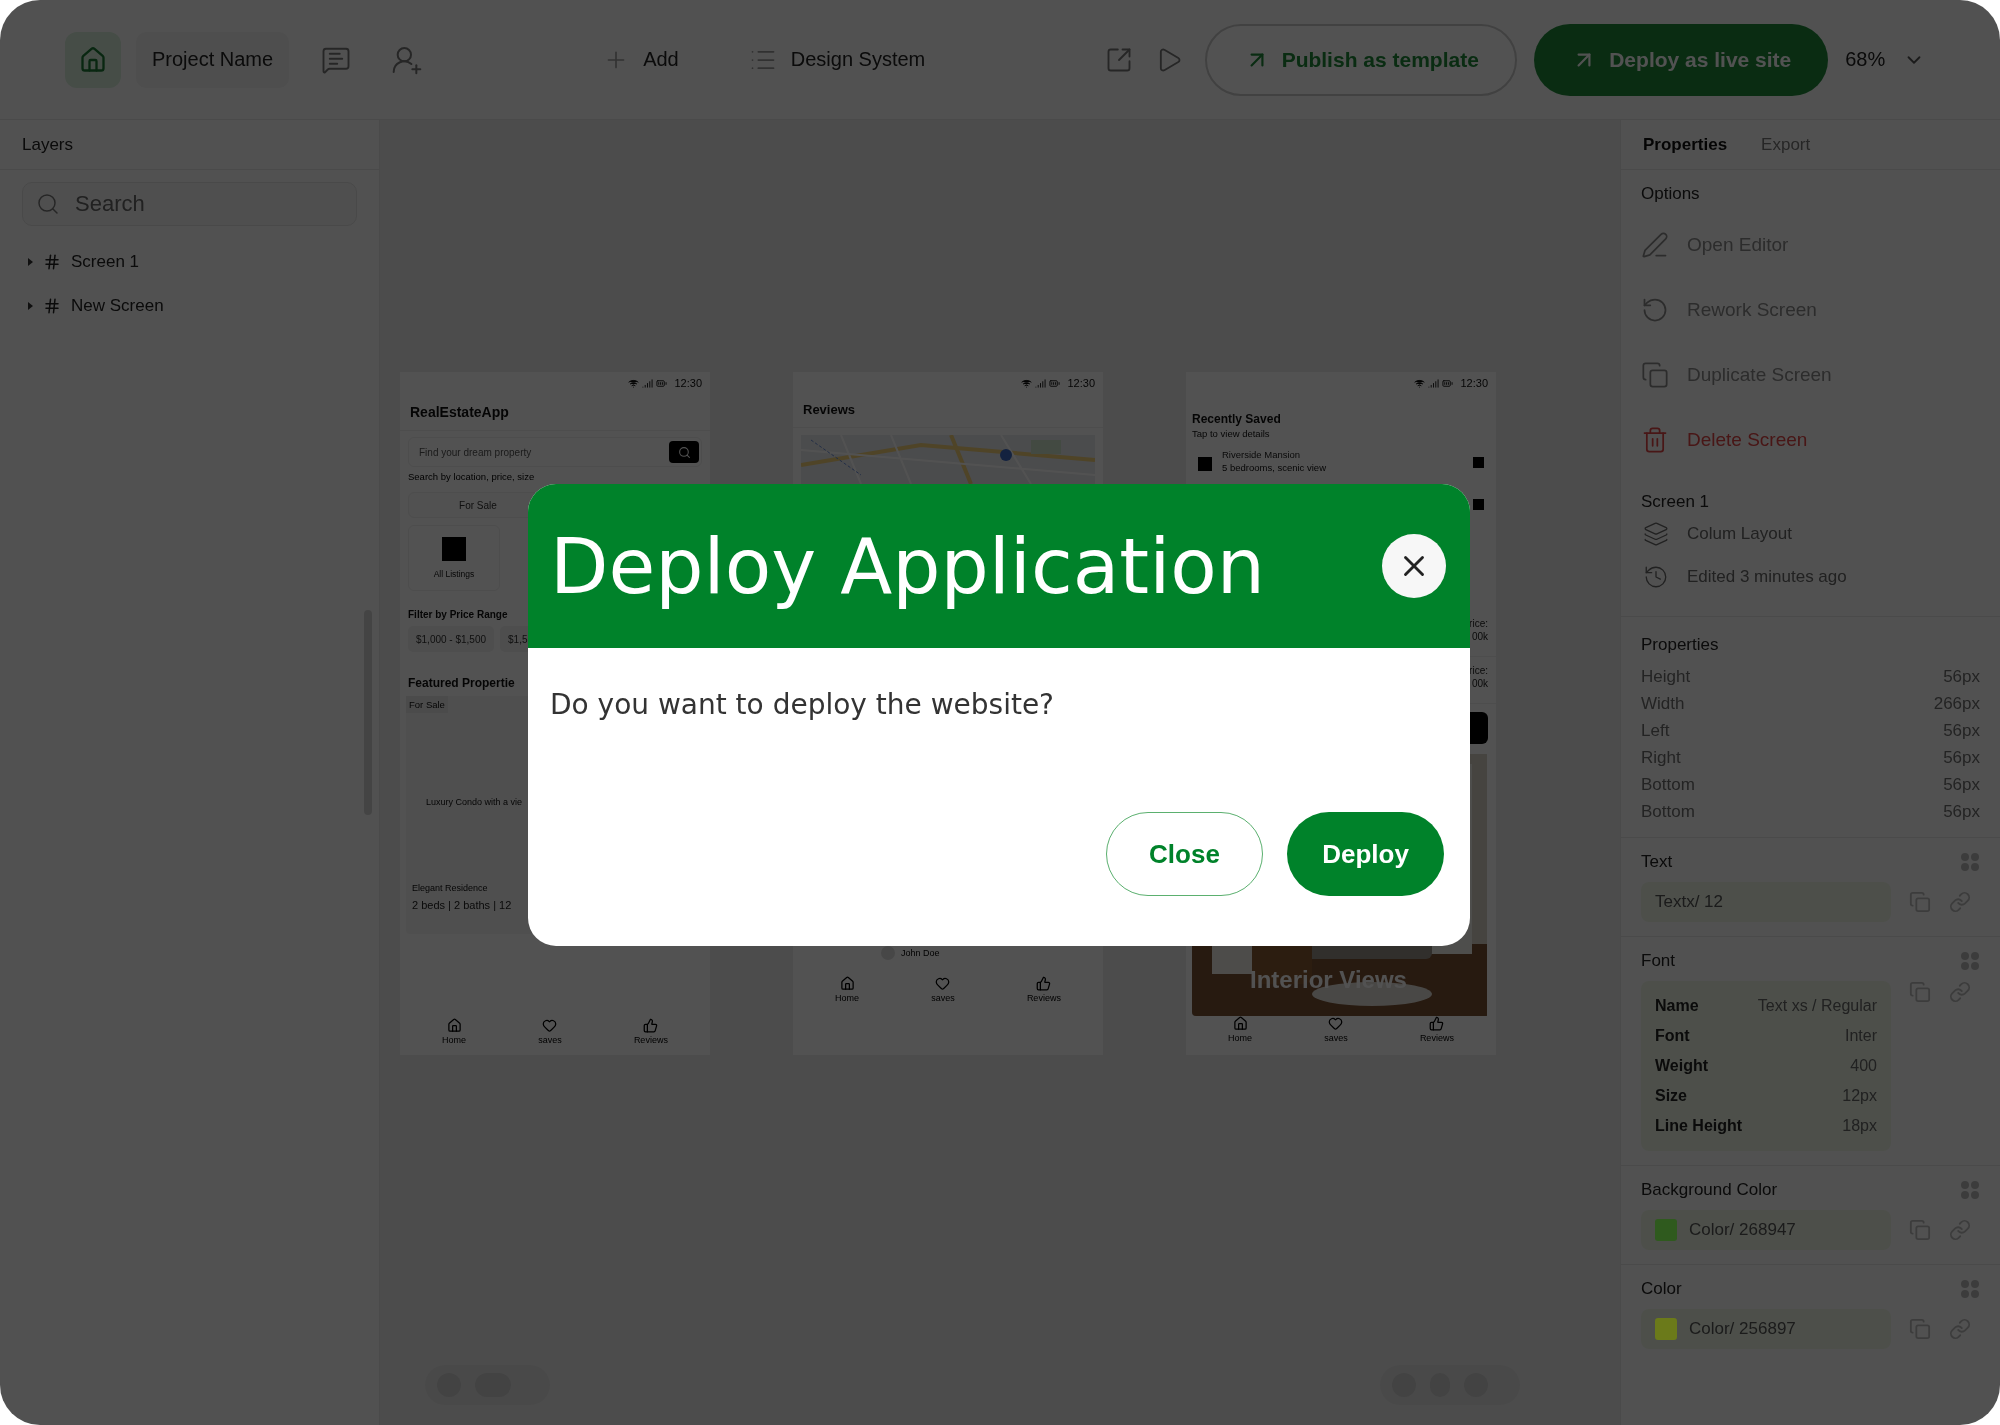 Image resolution: width=2000 pixels, height=1425 pixels. Describe the element at coordinates (1184, 854) in the screenshot. I see `close-dialog-button: Close` at that location.